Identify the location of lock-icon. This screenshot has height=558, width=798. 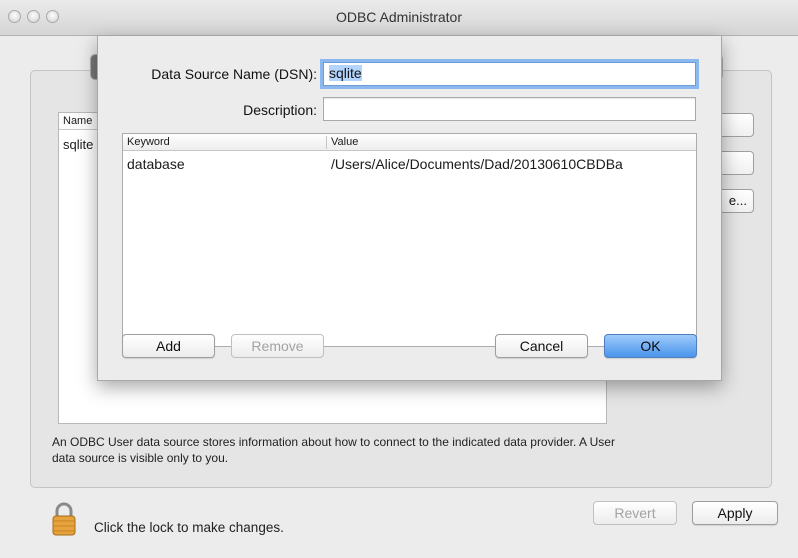
(64, 519).